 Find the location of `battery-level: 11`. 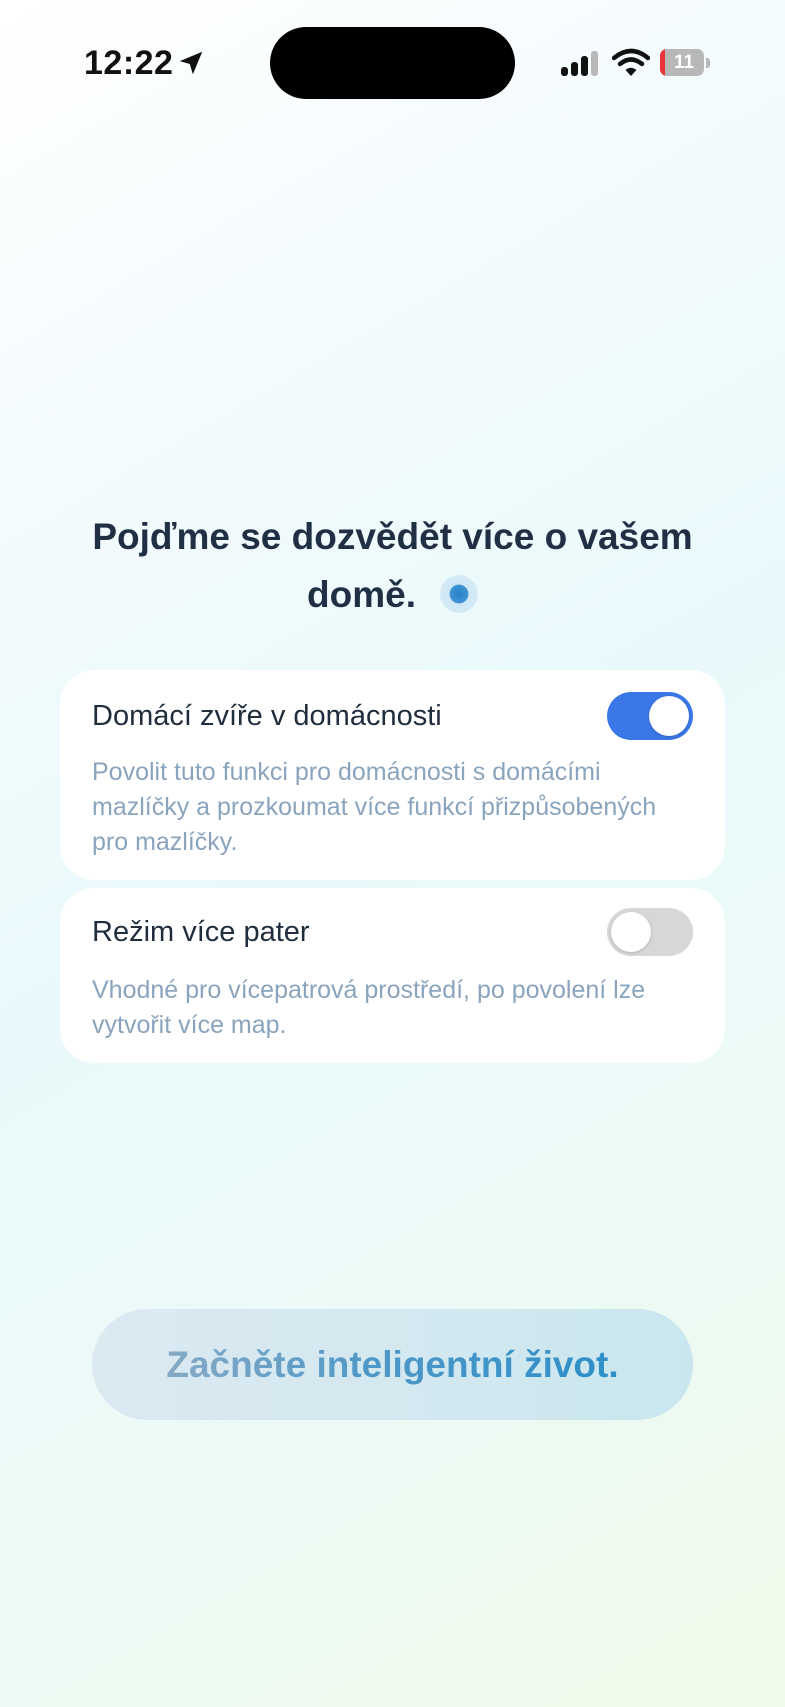

battery-level: 11 is located at coordinates (684, 62).